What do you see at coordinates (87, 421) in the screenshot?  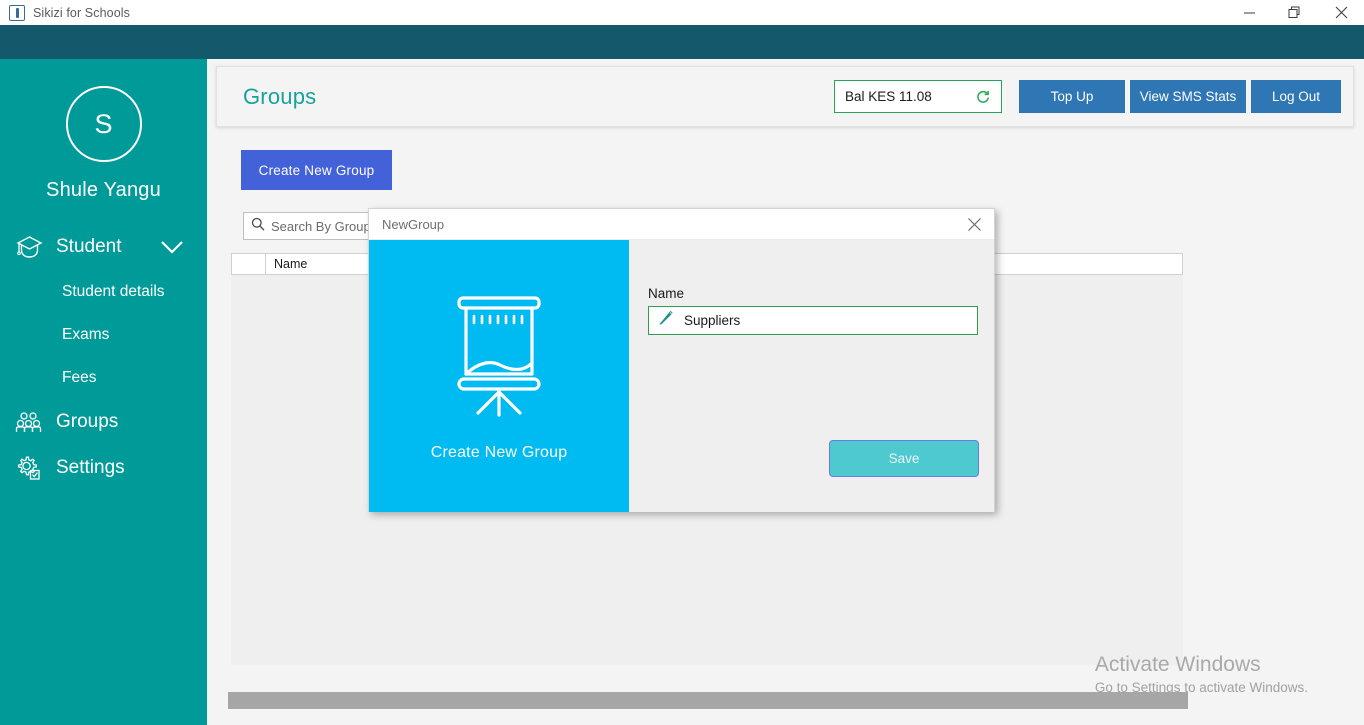 I see `sidebar-item-label: Groups` at bounding box center [87, 421].